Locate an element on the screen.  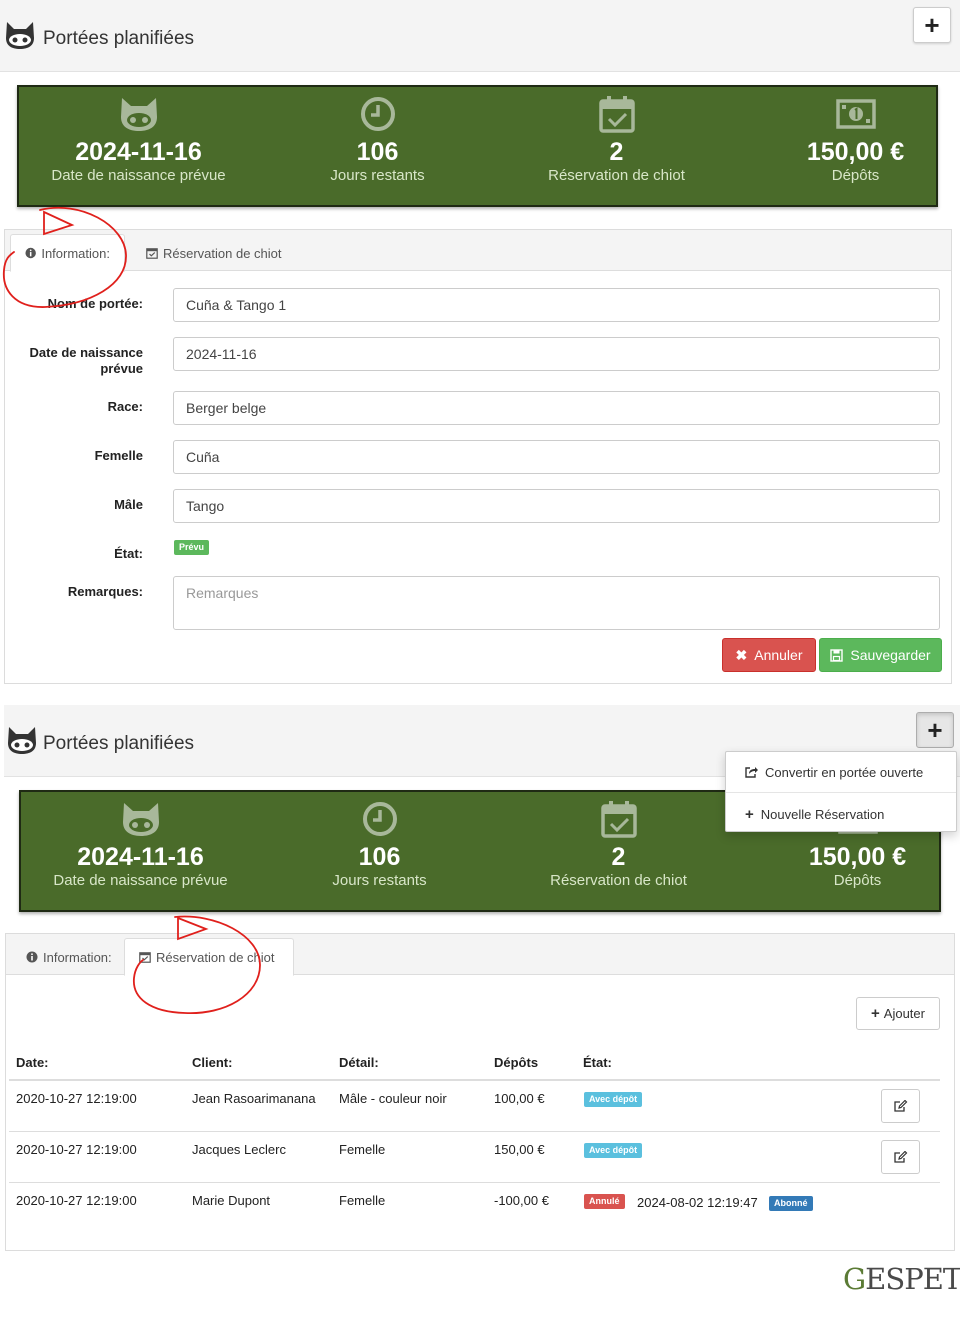
femelle-input: Cuña is located at coordinates (556, 457).